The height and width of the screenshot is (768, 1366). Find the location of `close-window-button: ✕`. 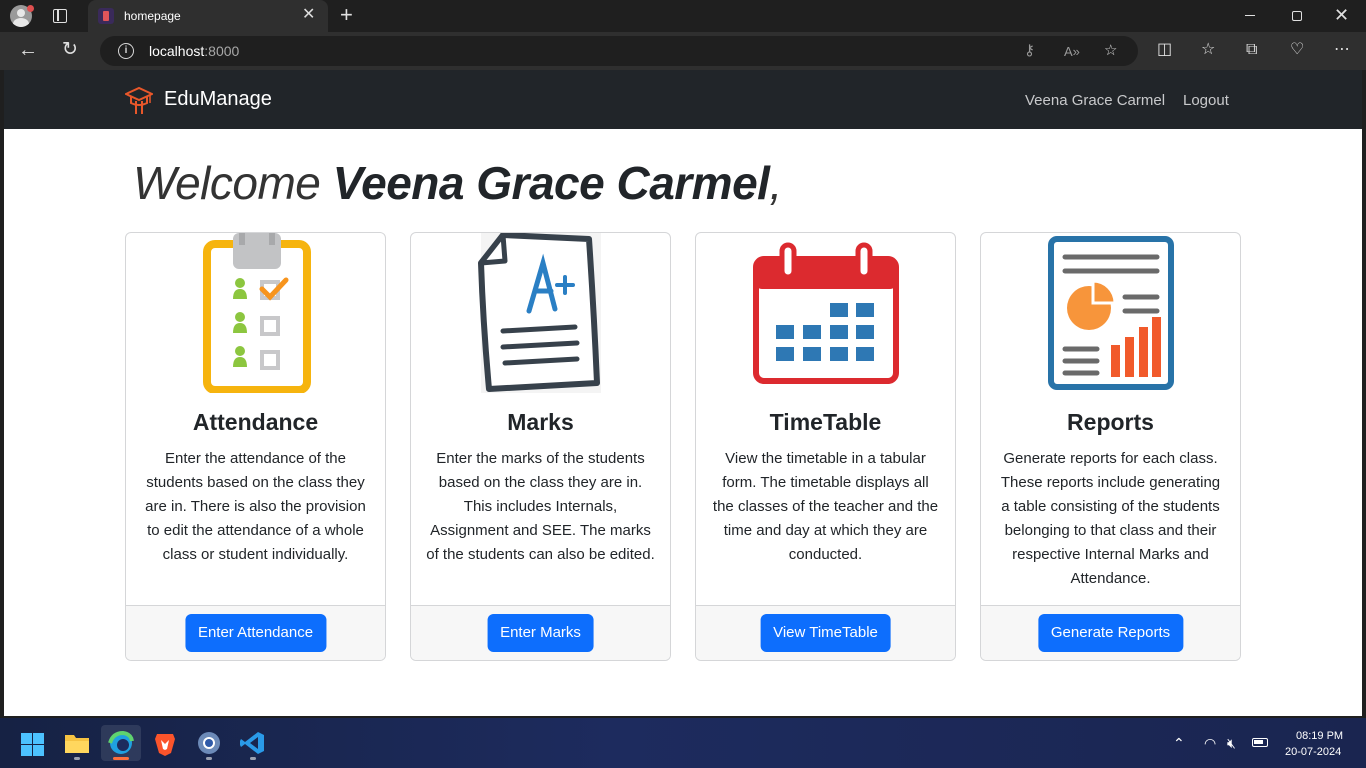

close-window-button: ✕ is located at coordinates (1341, 15).